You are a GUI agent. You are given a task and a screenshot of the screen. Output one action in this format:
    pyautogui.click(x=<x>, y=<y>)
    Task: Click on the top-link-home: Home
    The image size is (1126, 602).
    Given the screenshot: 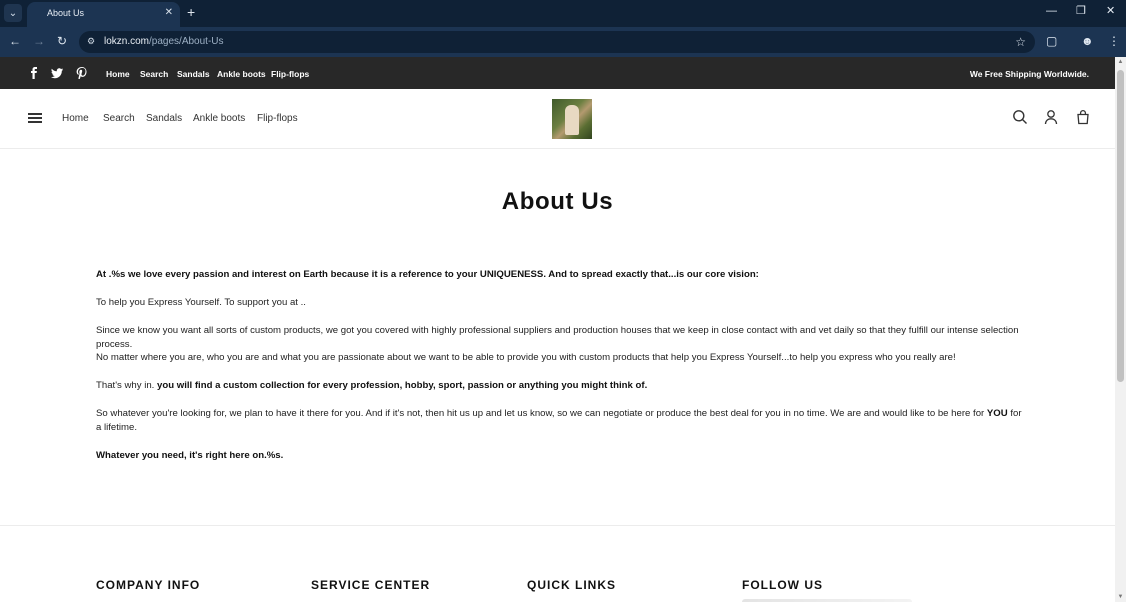 What is the action you would take?
    pyautogui.click(x=118, y=74)
    